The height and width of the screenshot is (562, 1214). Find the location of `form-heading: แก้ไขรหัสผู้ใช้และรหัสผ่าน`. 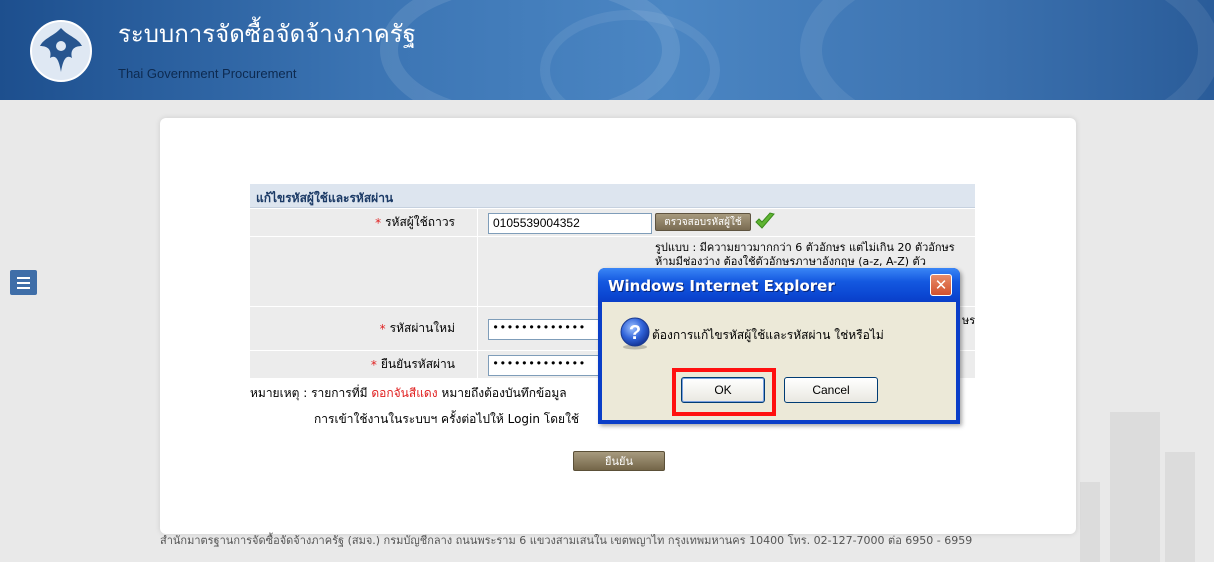

form-heading: แก้ไขรหัสผู้ใช้และรหัสผ่าน is located at coordinates (612, 196).